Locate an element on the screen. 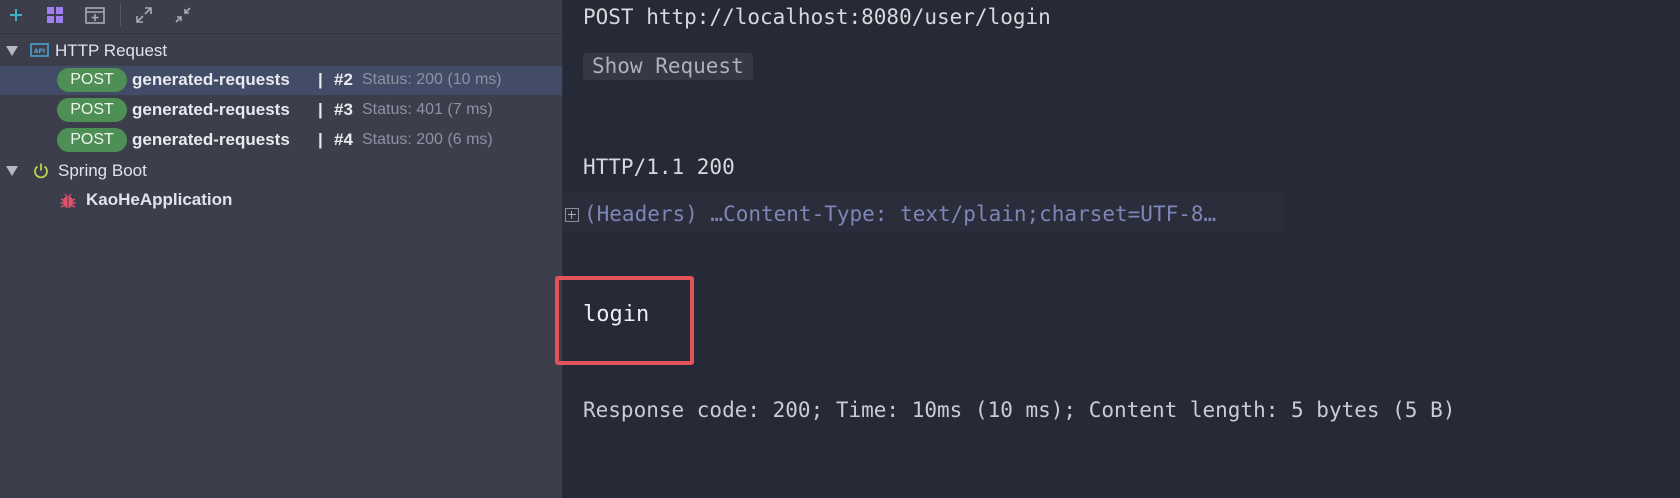 The width and height of the screenshot is (1680, 498). request-number: #2 is located at coordinates (343, 79).